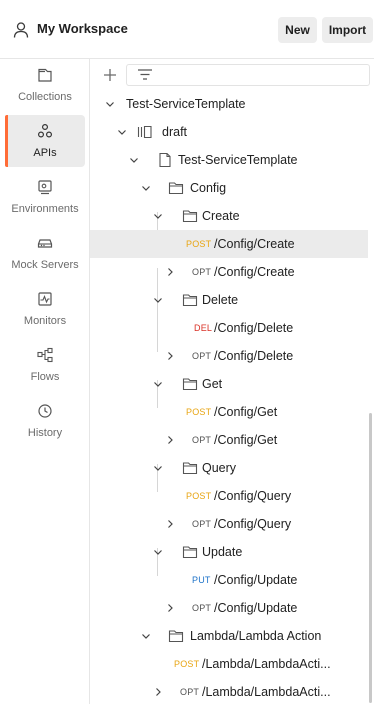  Describe the element at coordinates (187, 29) in the screenshot. I see `workspace-header: My Workspace New Import` at that location.